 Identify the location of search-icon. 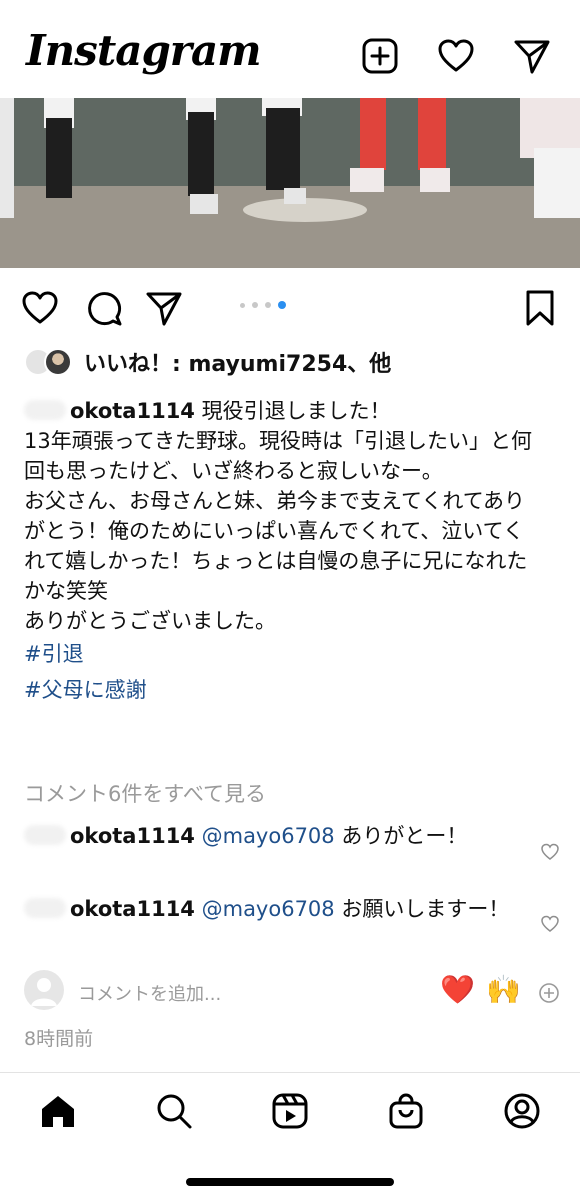
(174, 1111).